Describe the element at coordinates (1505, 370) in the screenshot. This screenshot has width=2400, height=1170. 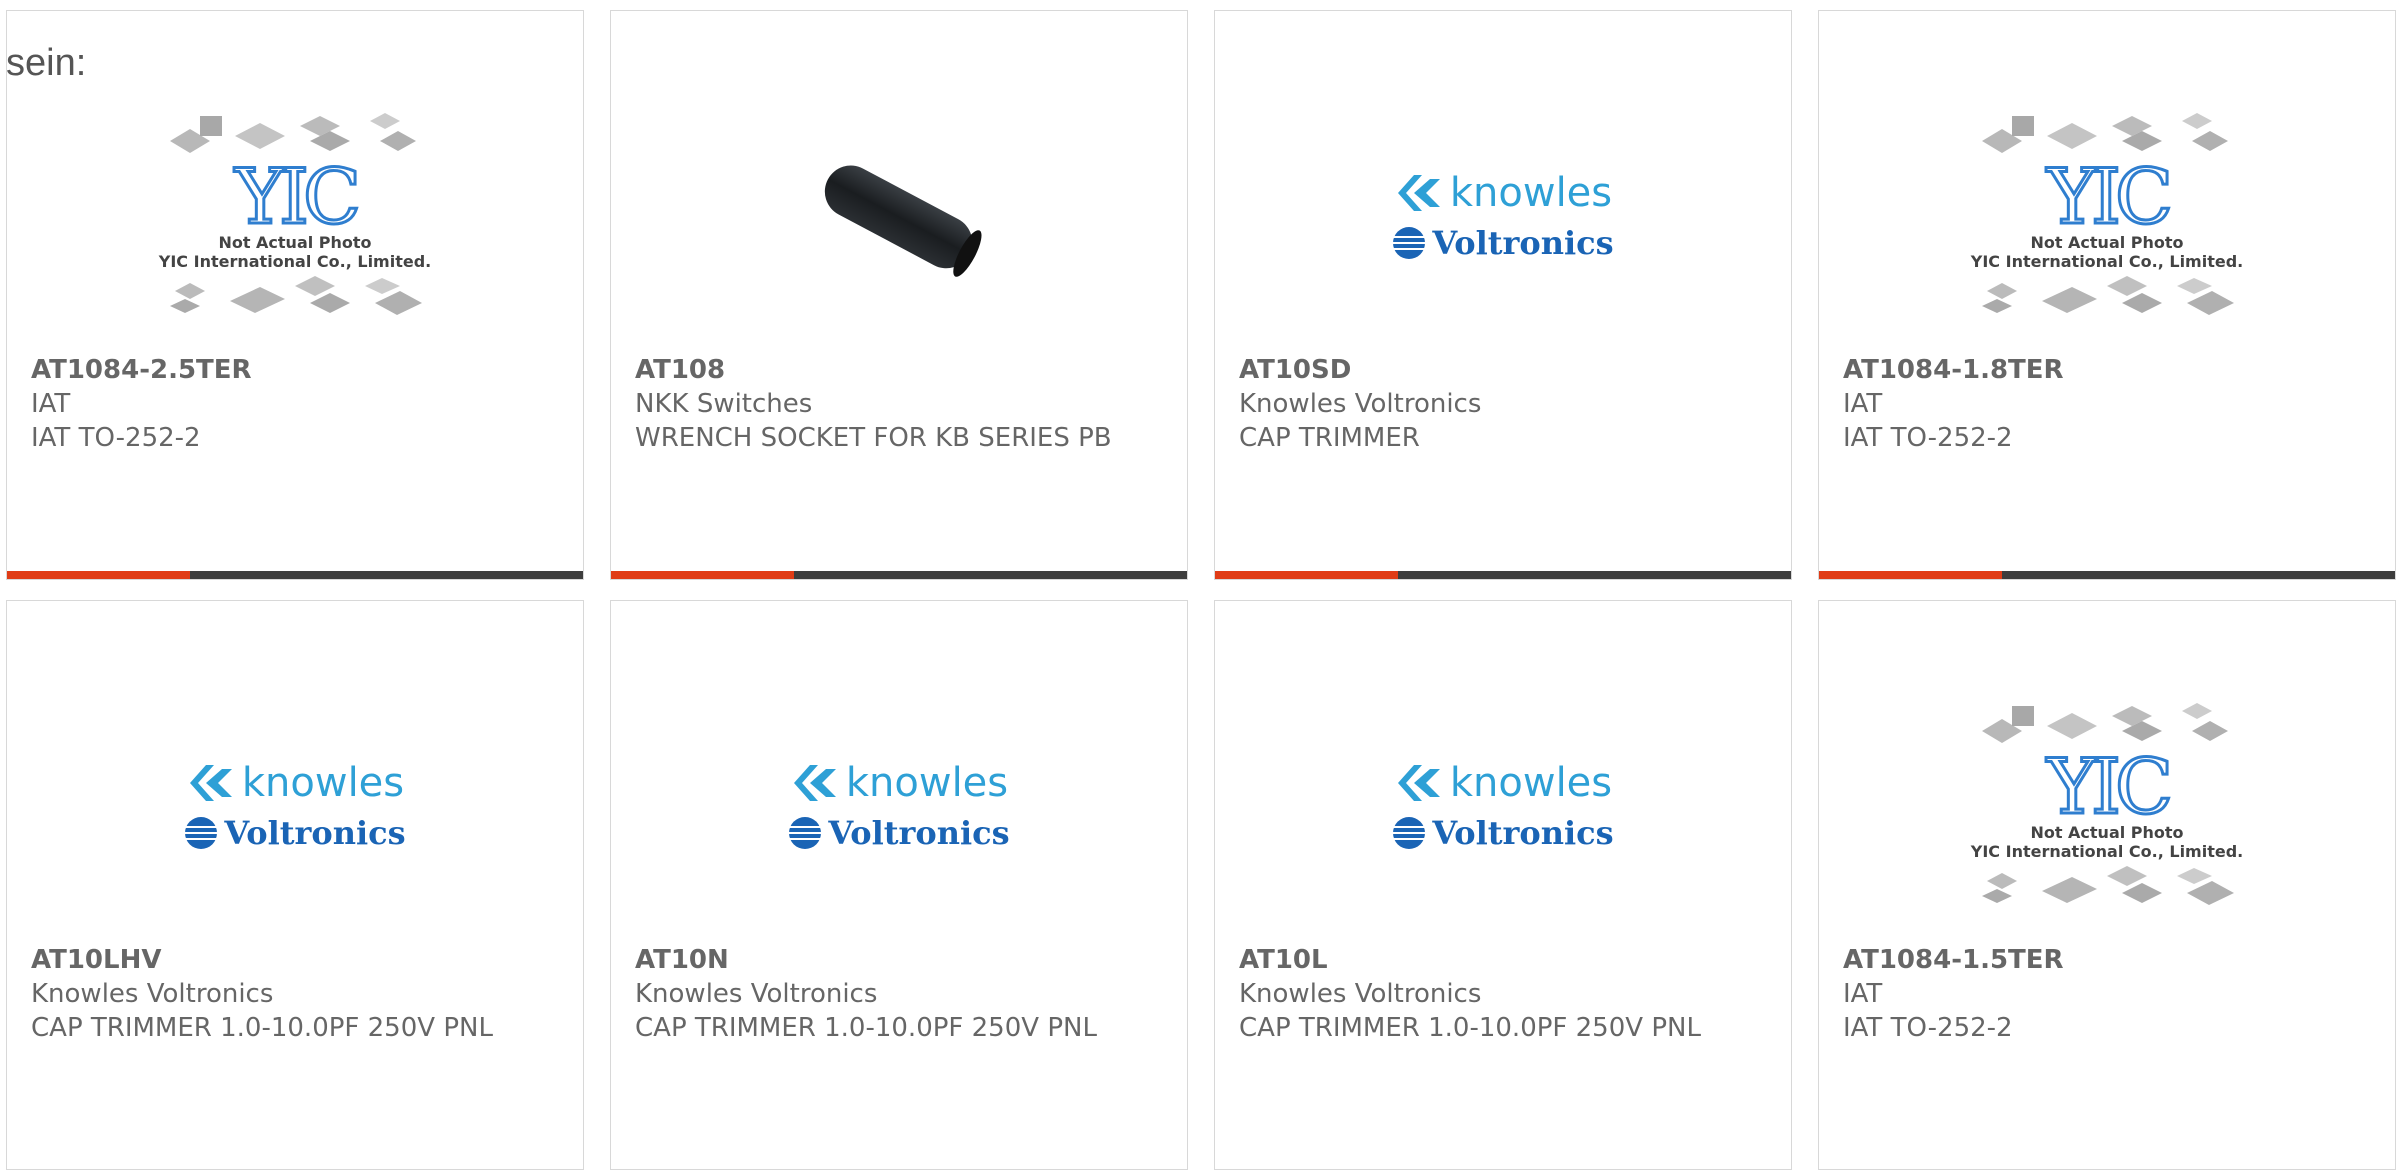
I see `part-number: AT10SD` at that location.